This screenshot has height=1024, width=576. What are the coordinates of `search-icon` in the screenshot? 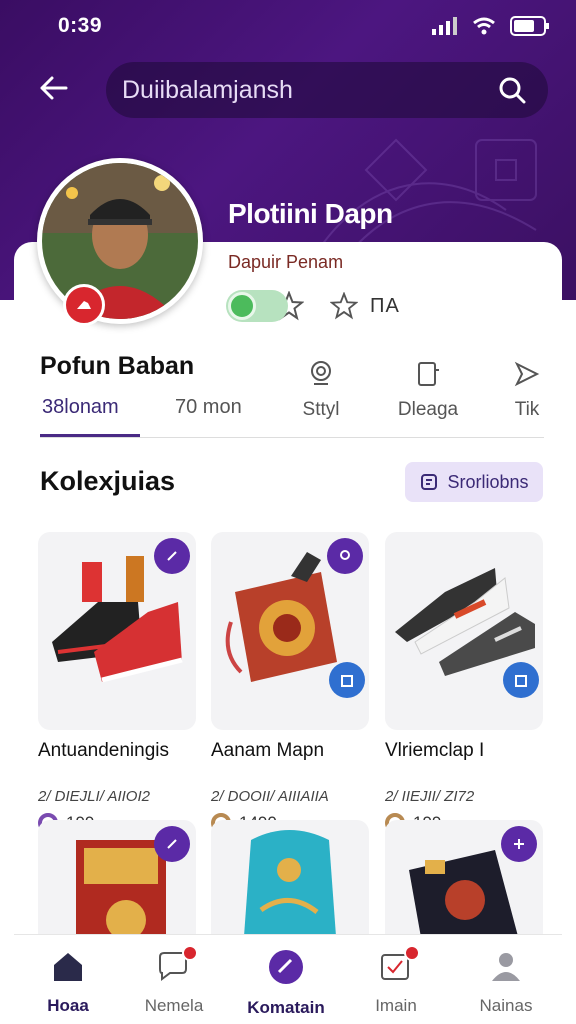 It's located at (512, 90).